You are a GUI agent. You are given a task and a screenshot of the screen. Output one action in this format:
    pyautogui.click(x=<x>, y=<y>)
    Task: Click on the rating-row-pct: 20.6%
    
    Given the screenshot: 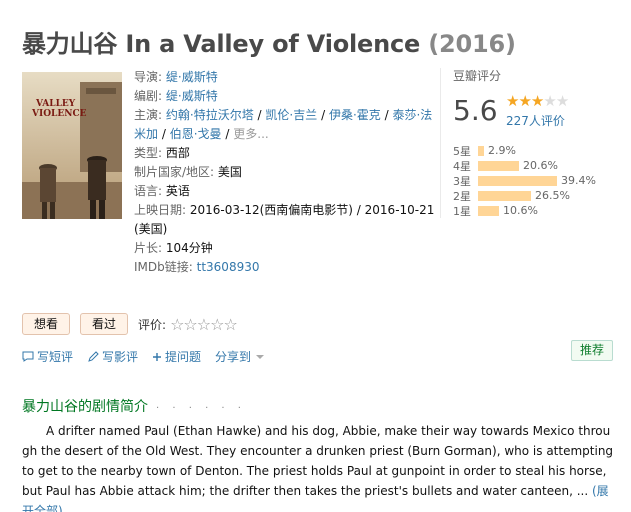 What is the action you would take?
    pyautogui.click(x=540, y=165)
    